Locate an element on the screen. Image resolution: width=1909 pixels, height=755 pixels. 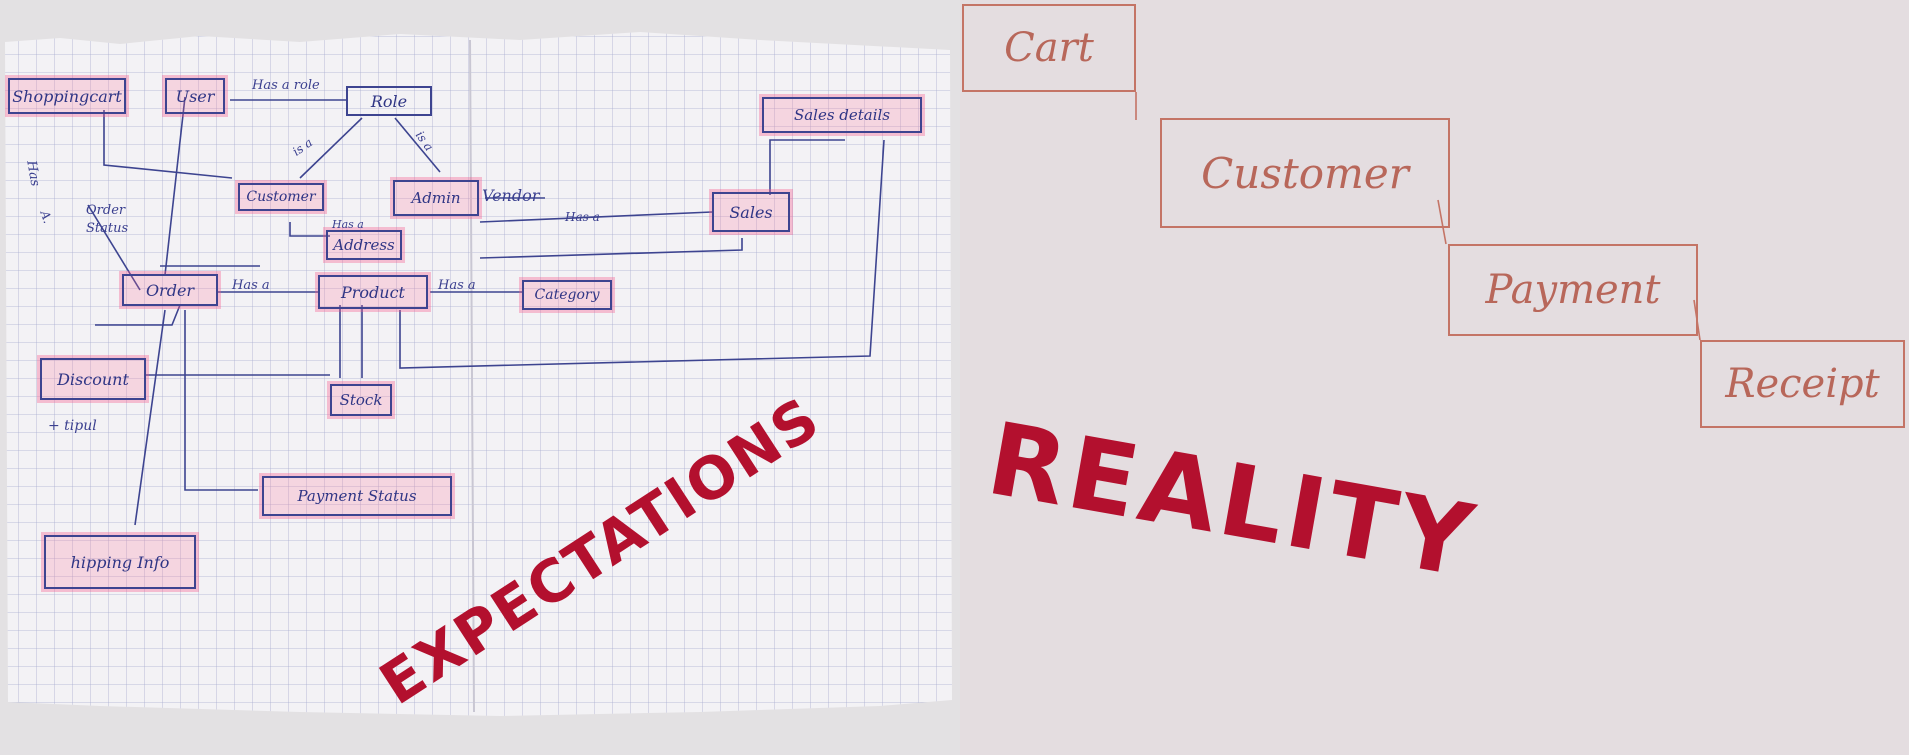
node-address: Address is located at coordinates (364, 245).